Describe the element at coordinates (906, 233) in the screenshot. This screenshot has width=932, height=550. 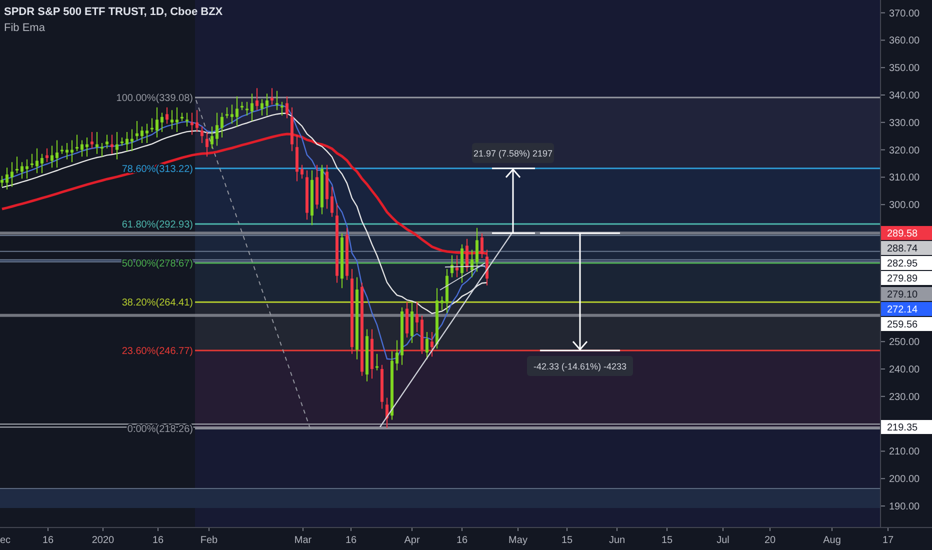
I see `price-tag: 289.58` at that location.